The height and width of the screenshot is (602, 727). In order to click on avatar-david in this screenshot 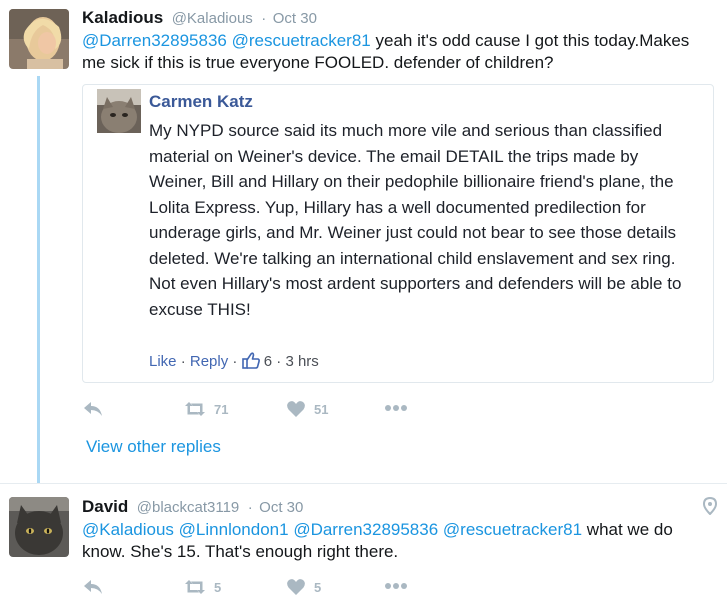, I will do `click(39, 527)`.